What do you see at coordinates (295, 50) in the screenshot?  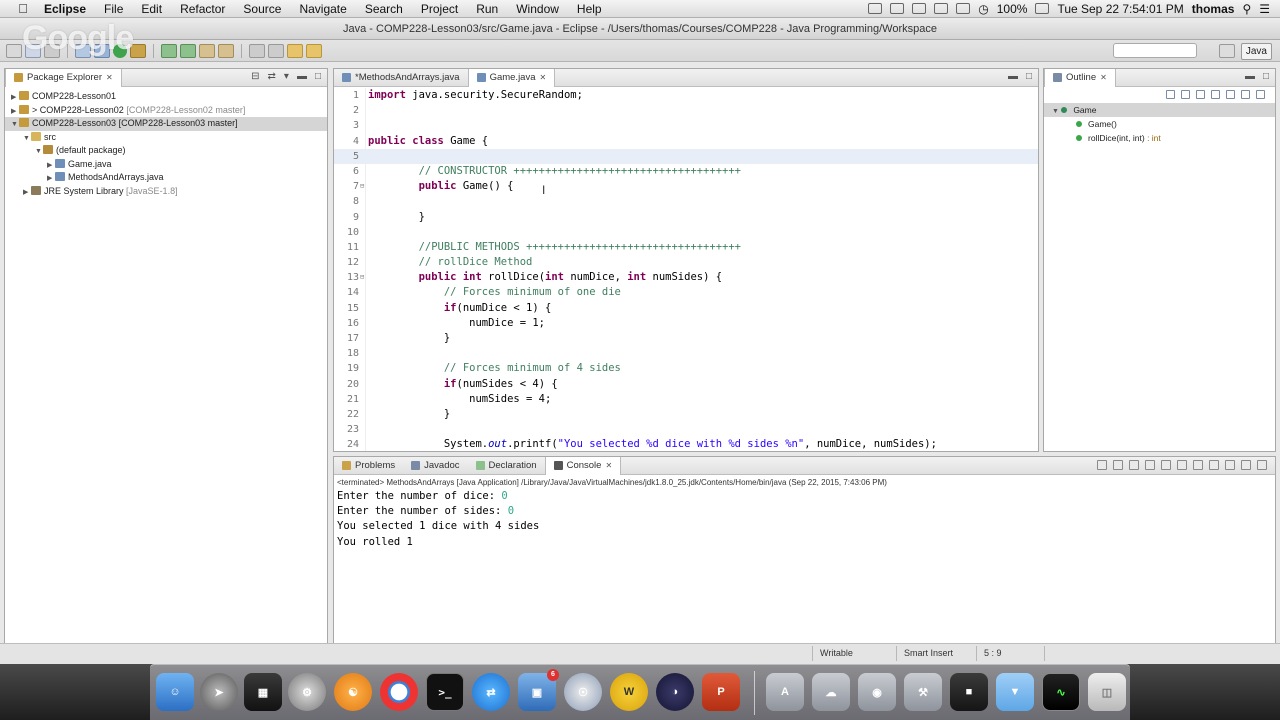 I see `back-icon` at bounding box center [295, 50].